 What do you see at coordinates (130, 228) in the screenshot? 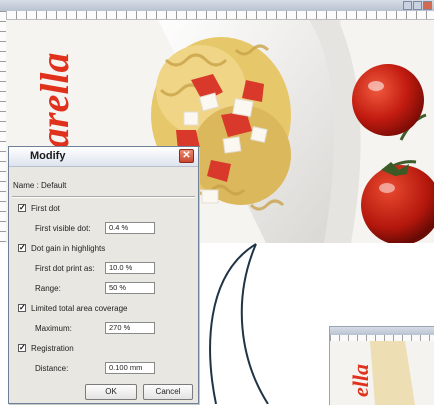
I see `first-visible-dot-field: 0.4 %` at bounding box center [130, 228].